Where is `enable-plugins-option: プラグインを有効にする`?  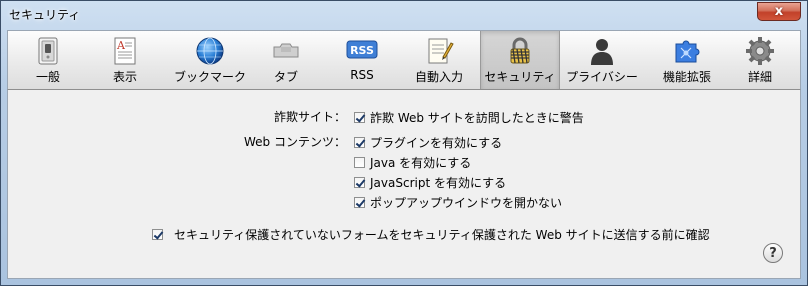 enable-plugins-option: プラグインを有効にする is located at coordinates (428, 142).